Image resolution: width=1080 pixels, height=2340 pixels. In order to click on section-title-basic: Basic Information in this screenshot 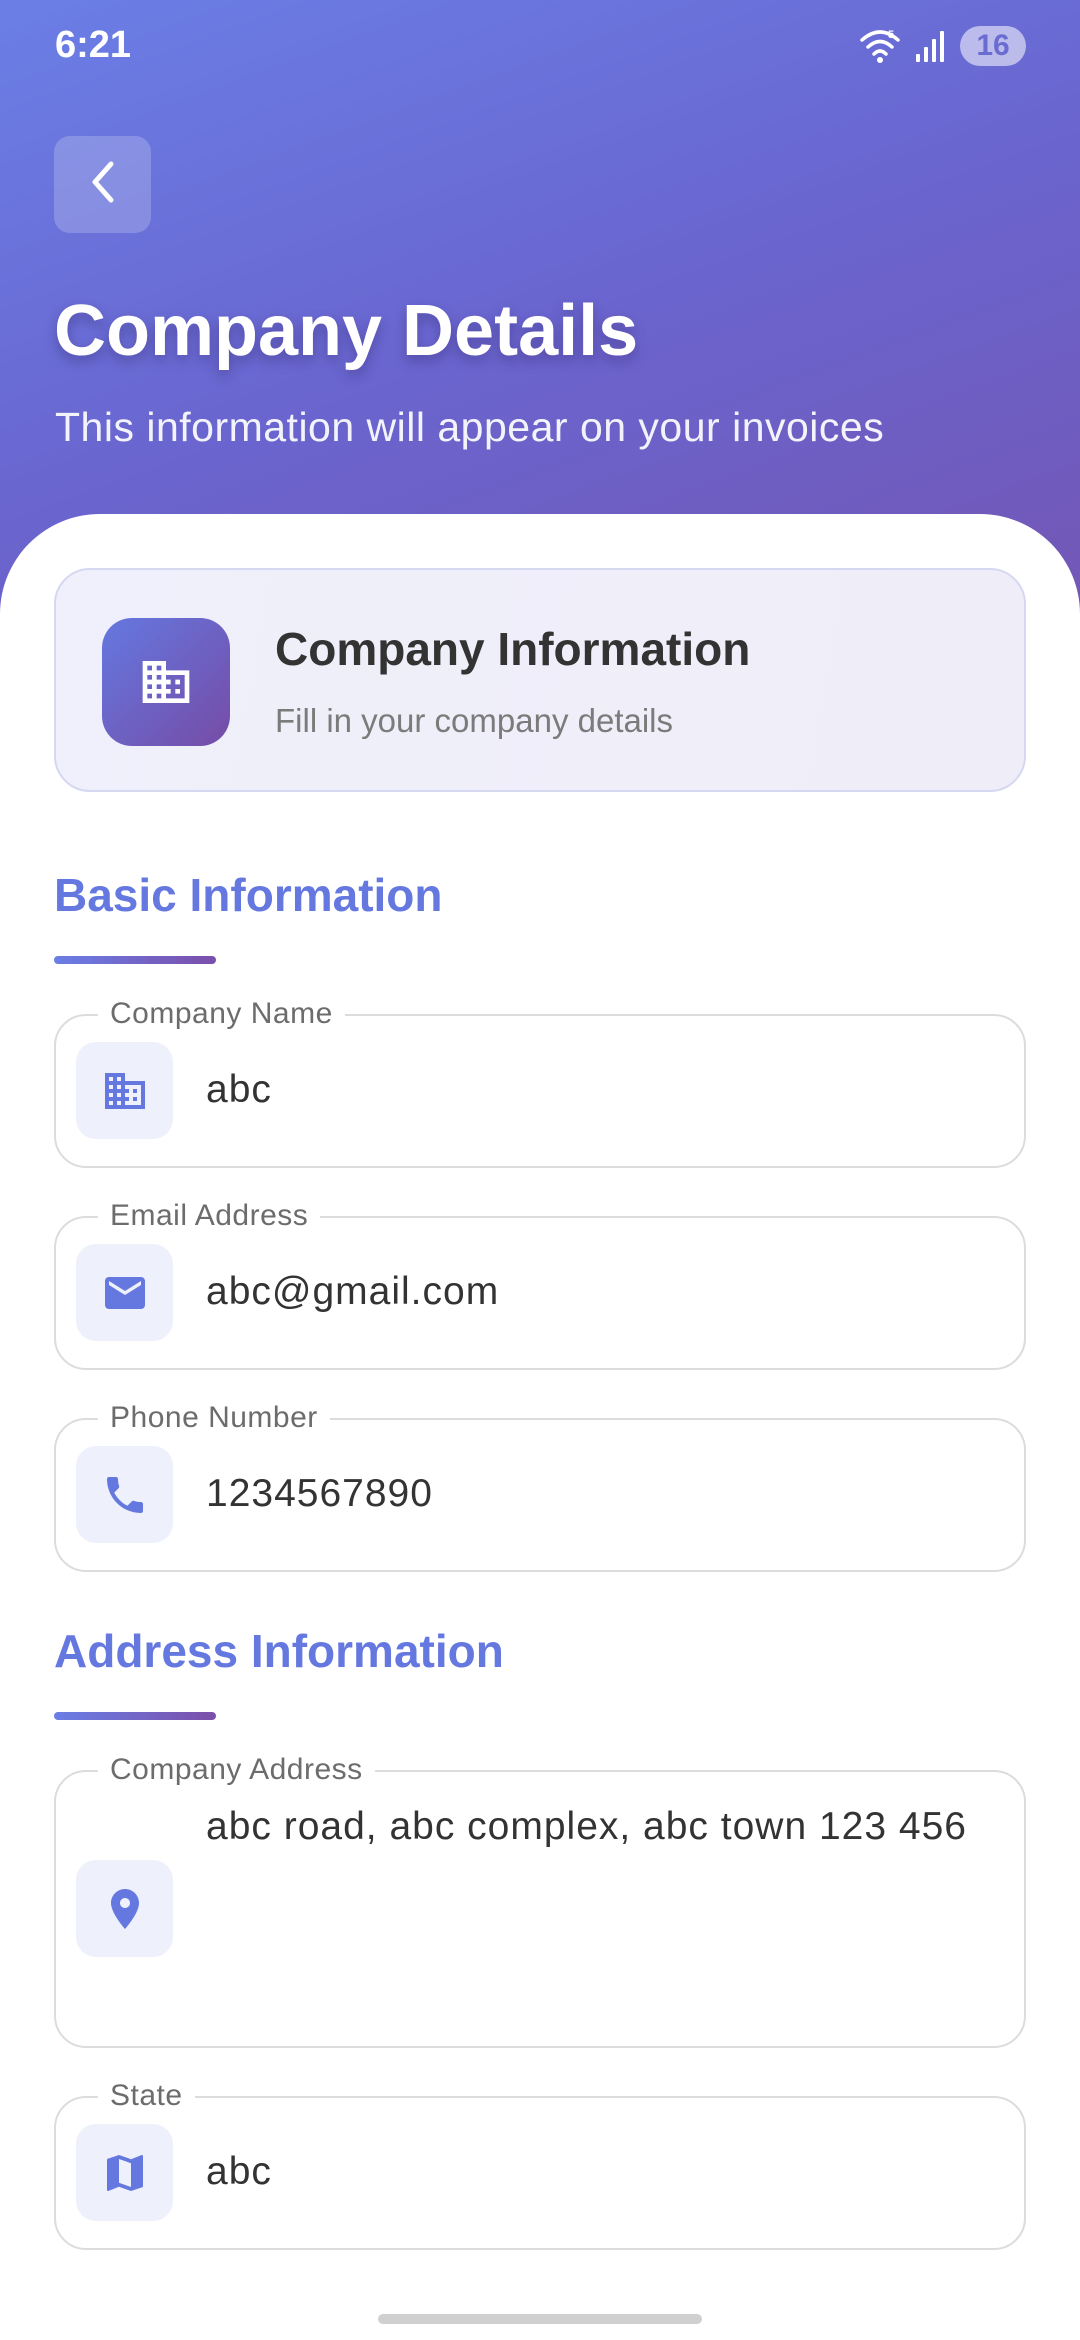, I will do `click(248, 895)`.